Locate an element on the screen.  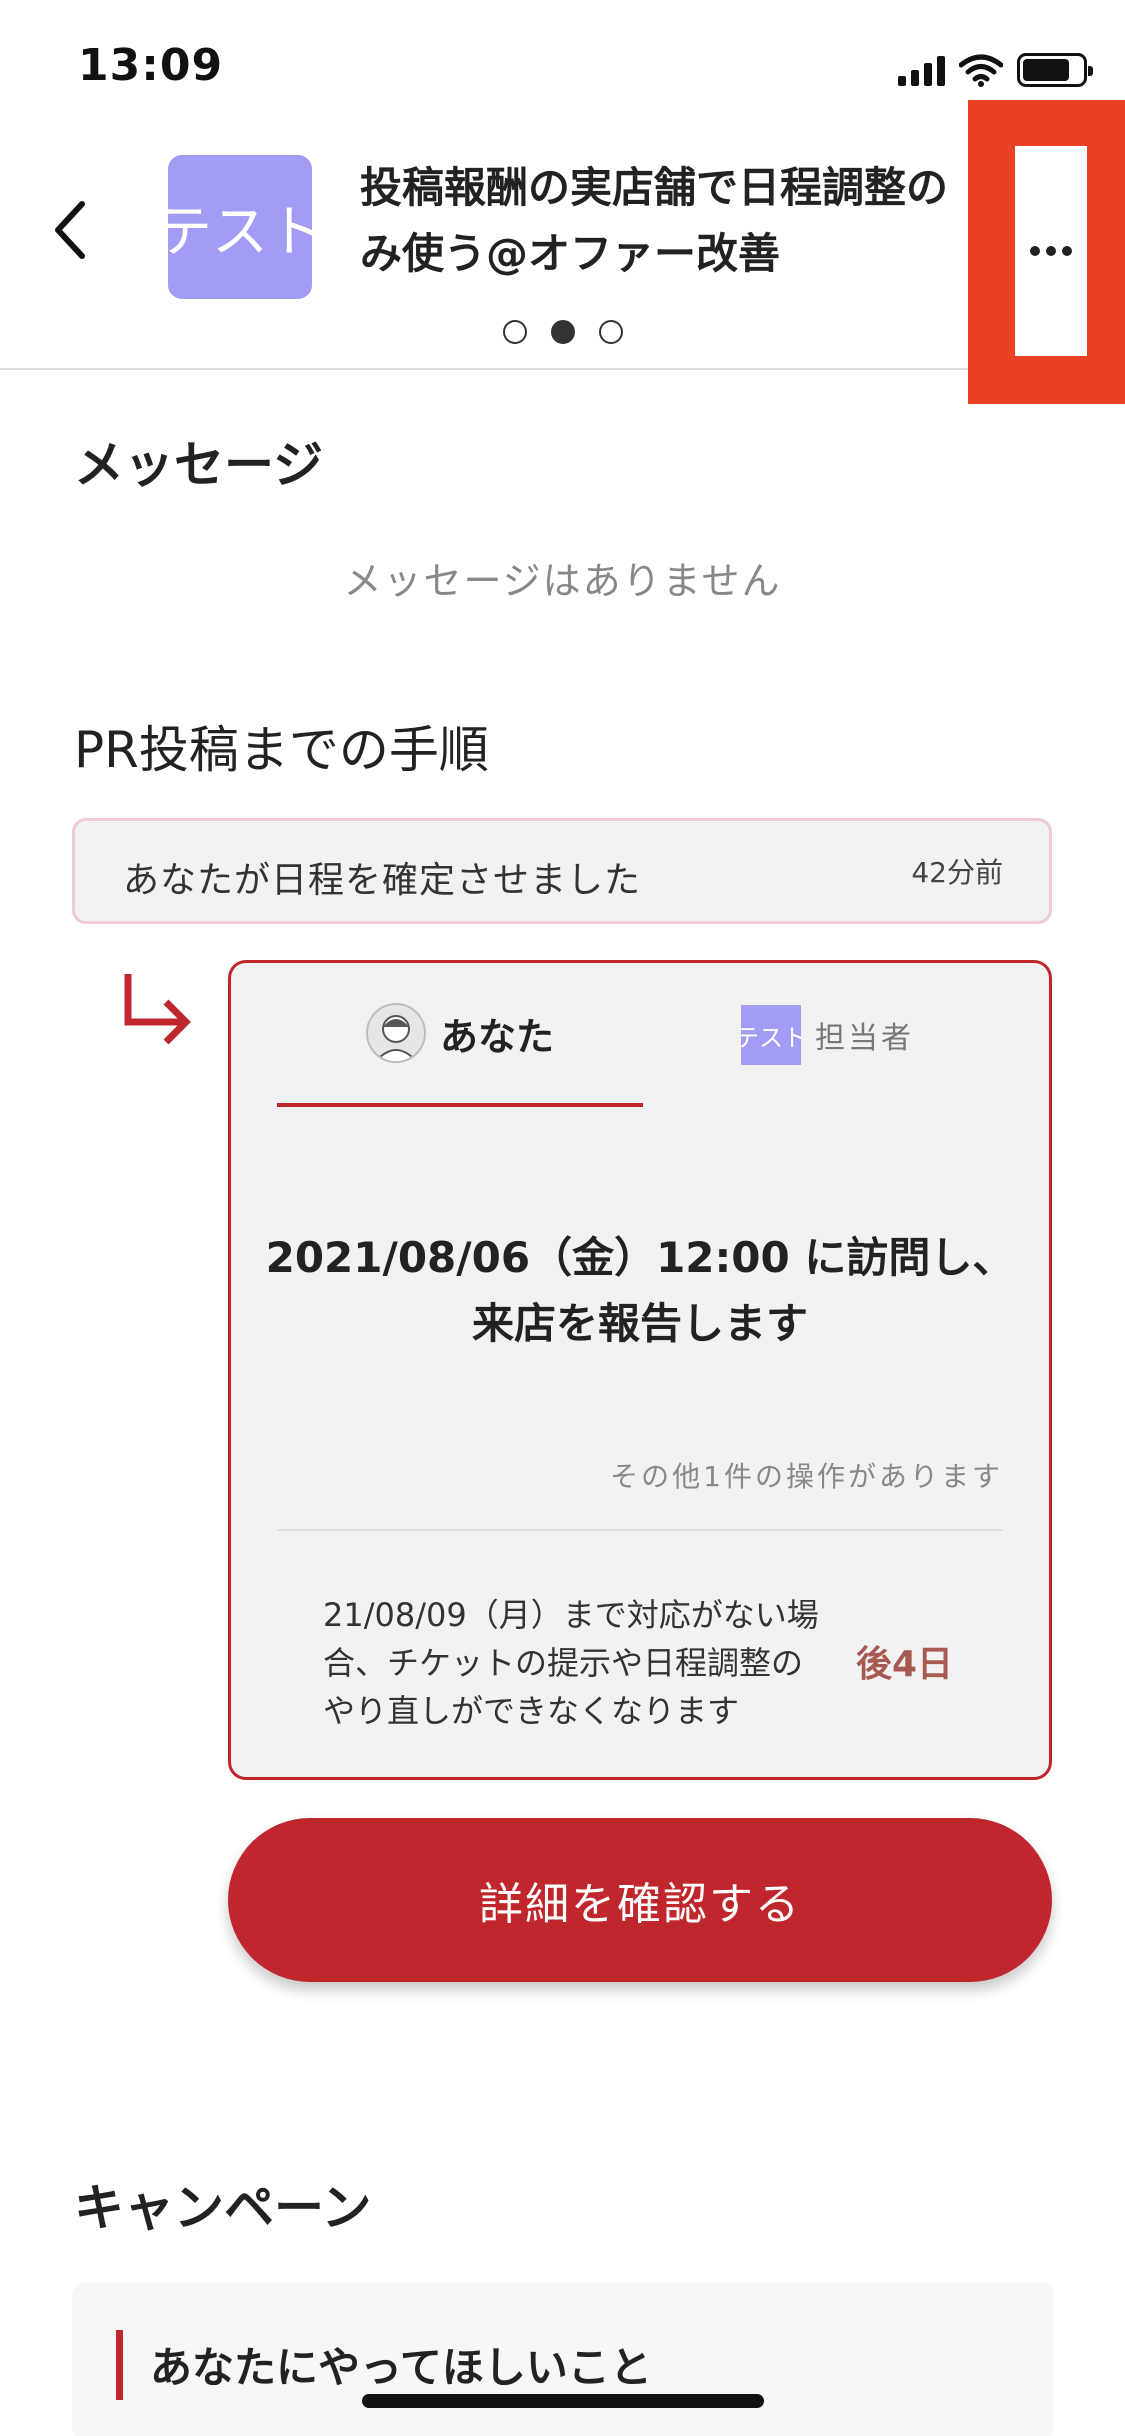
campaign-card-text: あなたにやってほしいこと is located at coordinates (401, 2367).